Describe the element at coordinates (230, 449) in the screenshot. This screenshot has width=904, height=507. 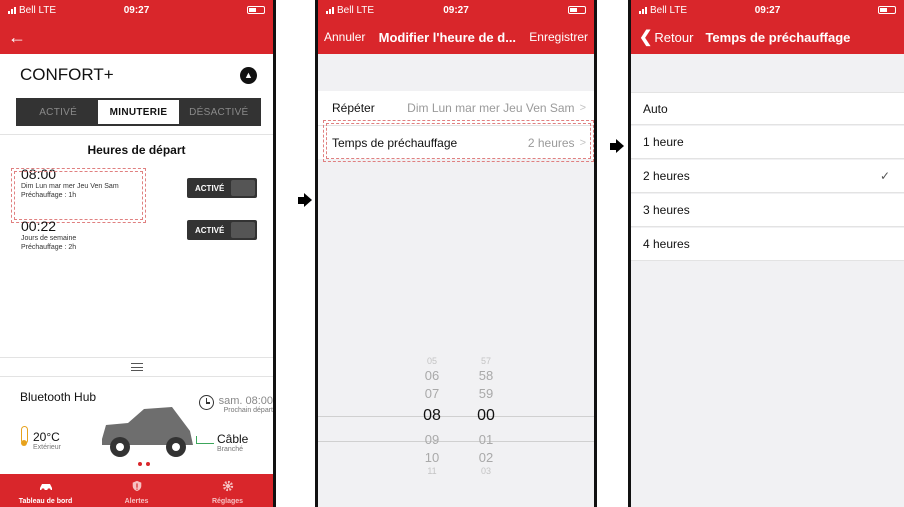
I see `cable-status-label: Branché` at that location.